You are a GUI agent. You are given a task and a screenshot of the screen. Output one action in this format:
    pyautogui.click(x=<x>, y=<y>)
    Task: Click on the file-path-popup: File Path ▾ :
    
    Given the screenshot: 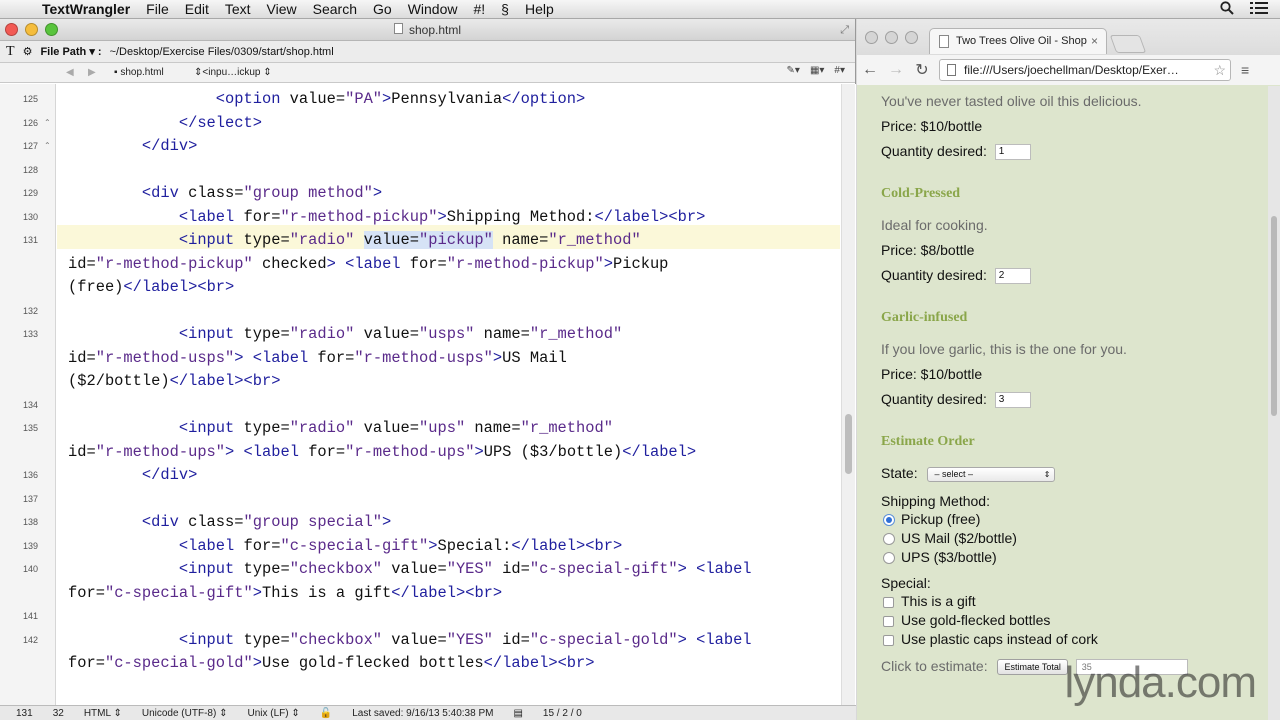 What is the action you would take?
    pyautogui.click(x=70, y=51)
    